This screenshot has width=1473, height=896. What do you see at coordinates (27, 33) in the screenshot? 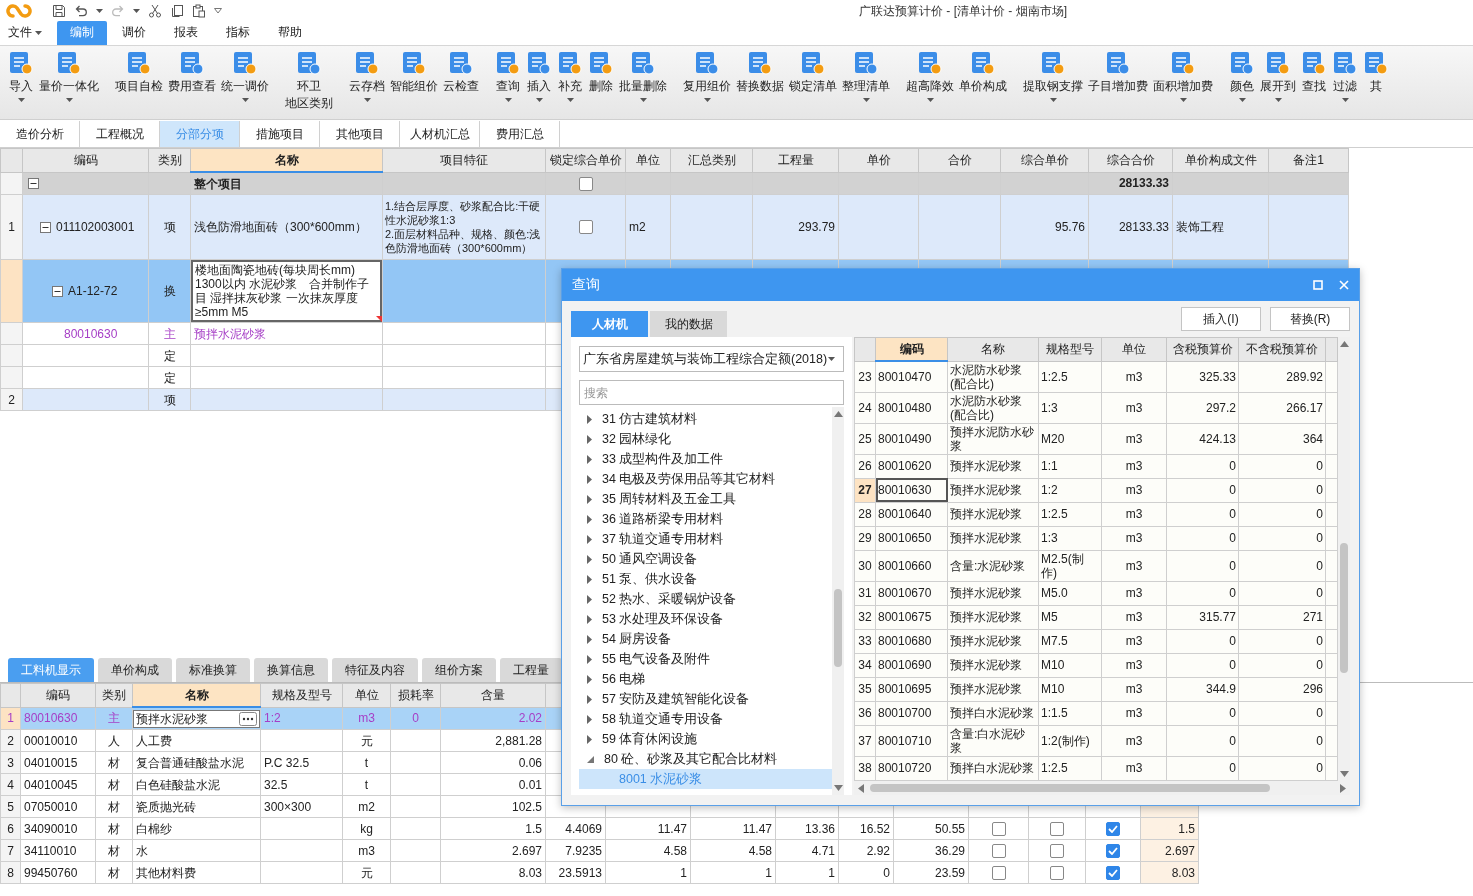
I see `menu-tab: 文件` at bounding box center [27, 33].